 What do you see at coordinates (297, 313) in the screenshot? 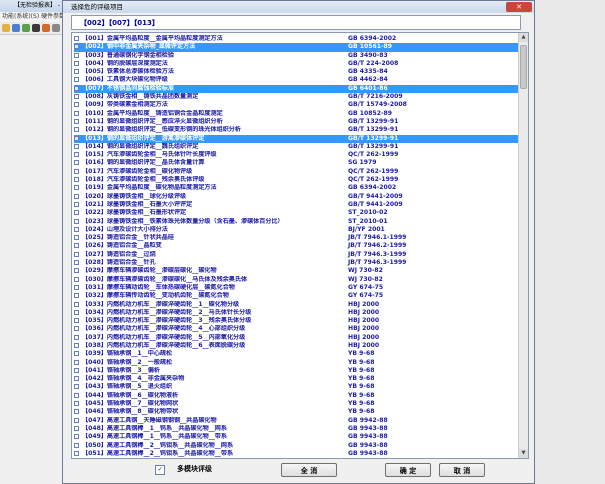
I see `list-item: 【034】内燃机动力机车__渗碳淬硬齿轮__2__马氏体针长分级 HBJ 2000` at bounding box center [297, 313].